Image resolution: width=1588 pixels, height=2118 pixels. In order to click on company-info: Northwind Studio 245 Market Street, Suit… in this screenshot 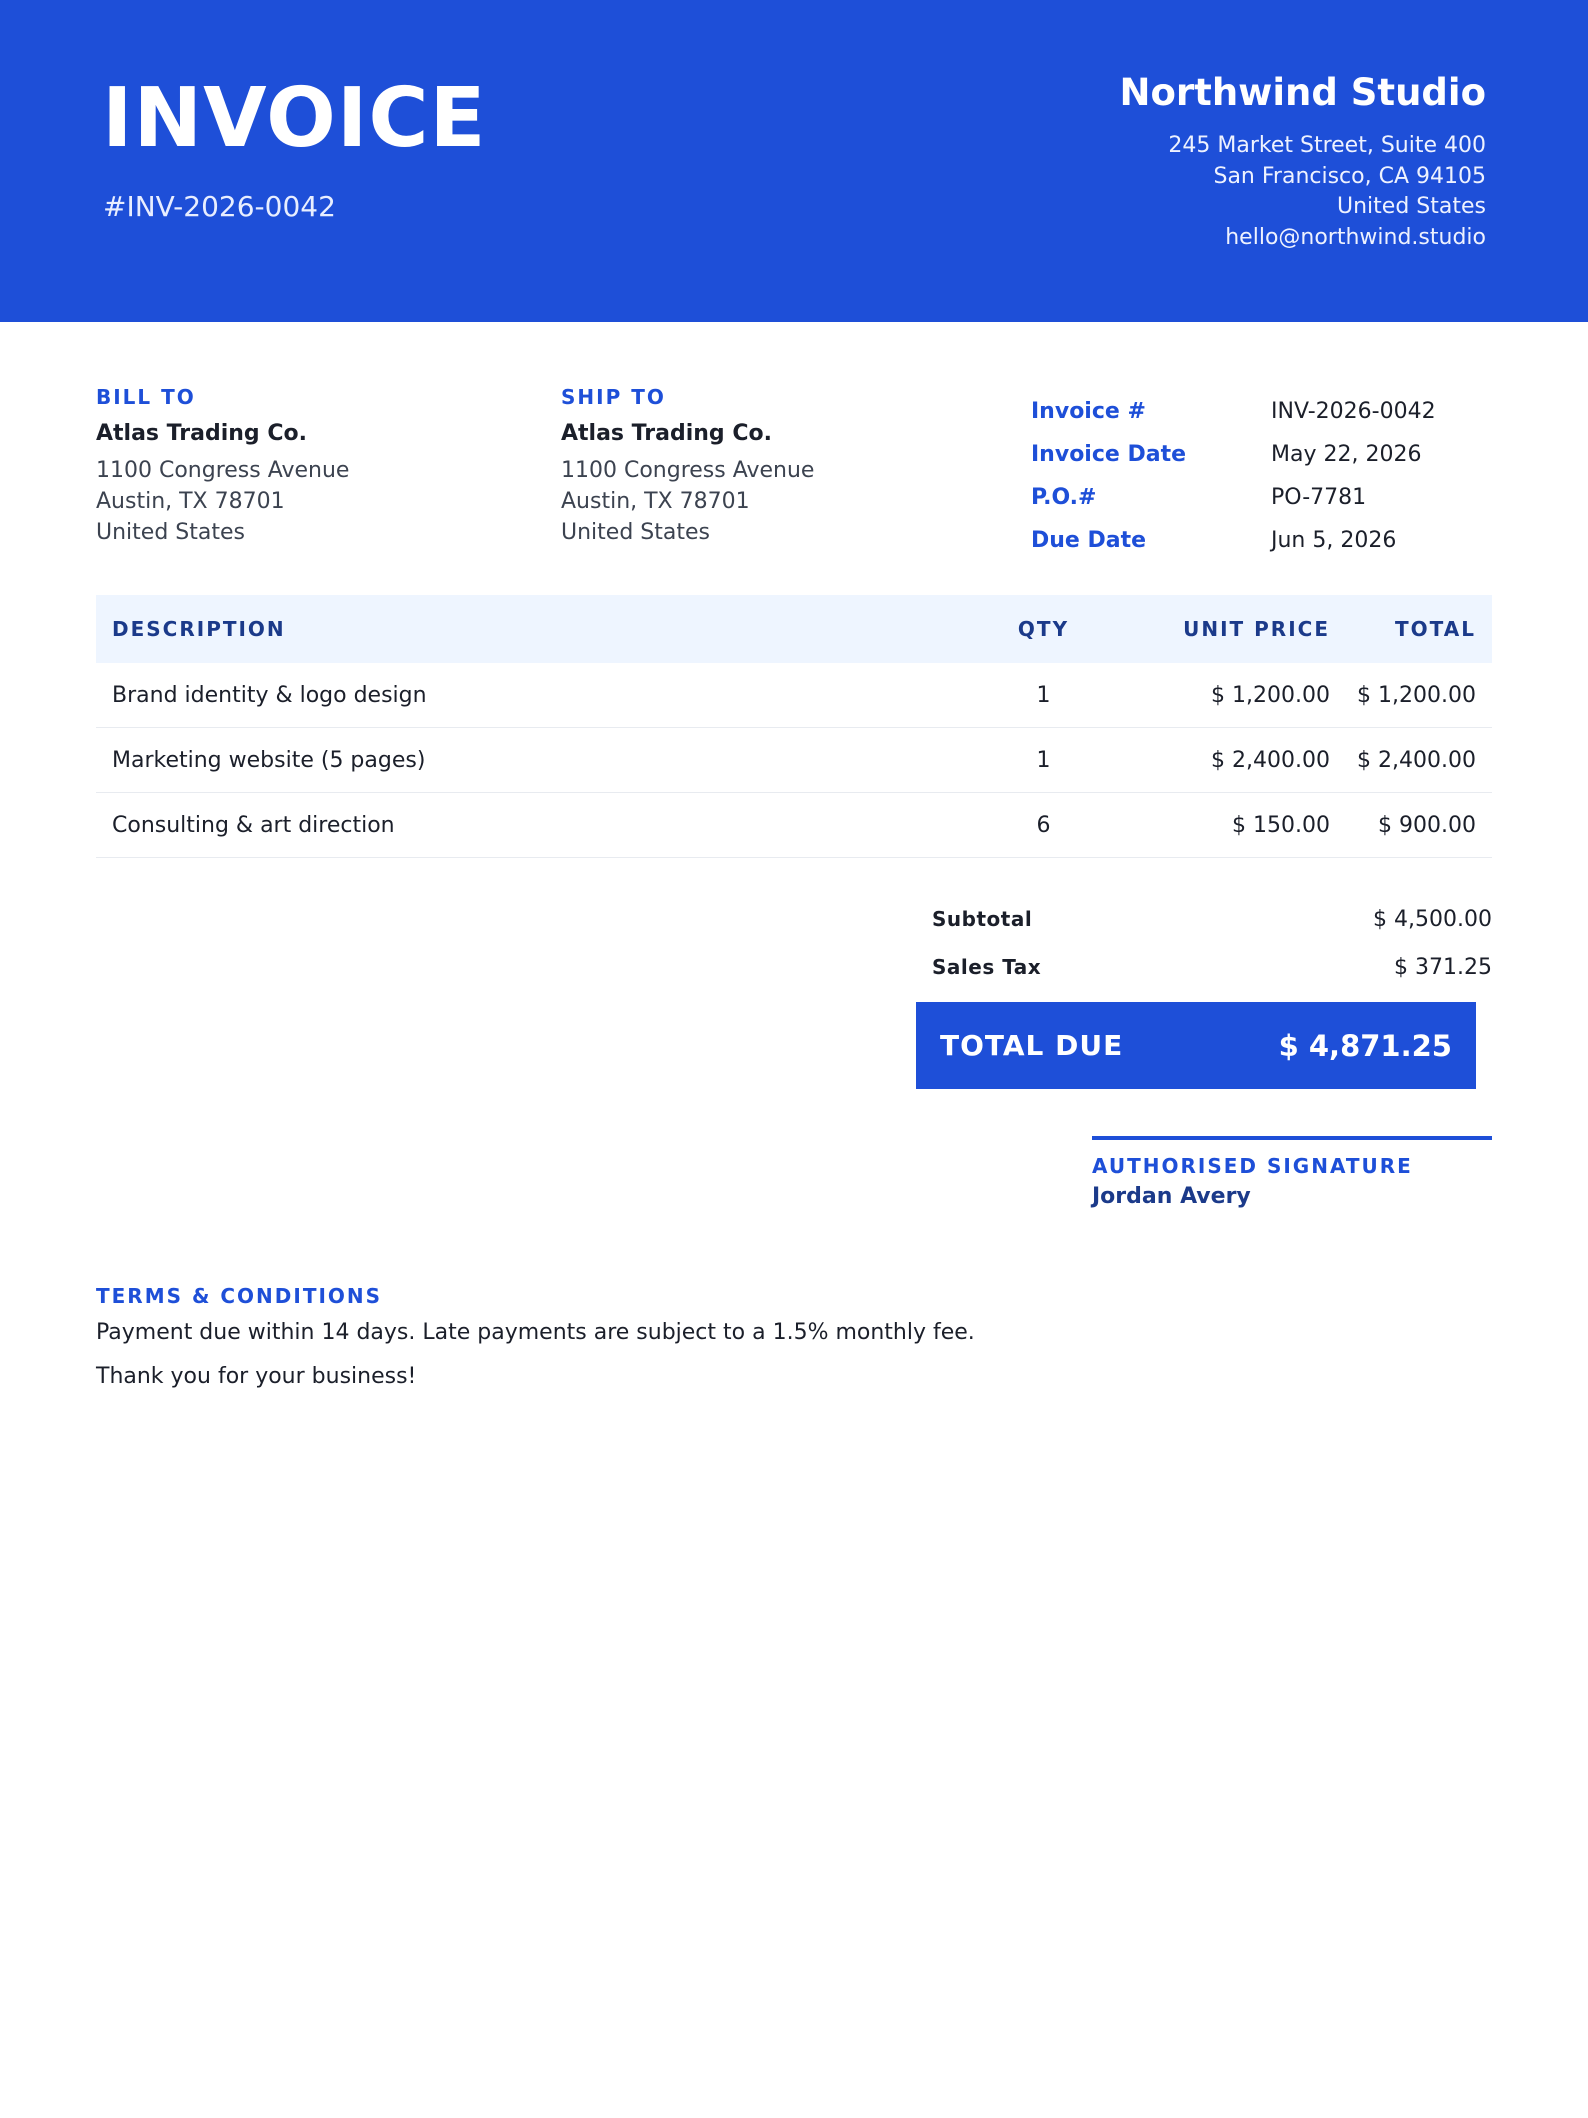, I will do `click(1303, 163)`.